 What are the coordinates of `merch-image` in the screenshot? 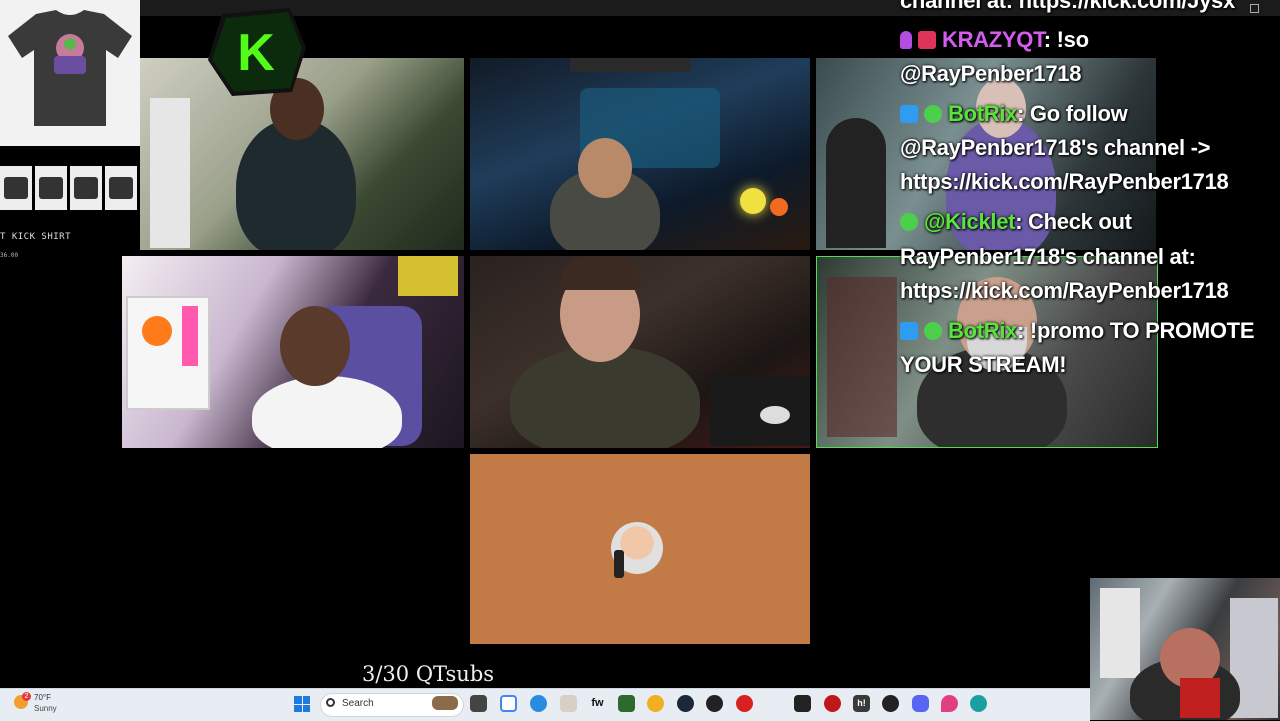 It's located at (70, 73).